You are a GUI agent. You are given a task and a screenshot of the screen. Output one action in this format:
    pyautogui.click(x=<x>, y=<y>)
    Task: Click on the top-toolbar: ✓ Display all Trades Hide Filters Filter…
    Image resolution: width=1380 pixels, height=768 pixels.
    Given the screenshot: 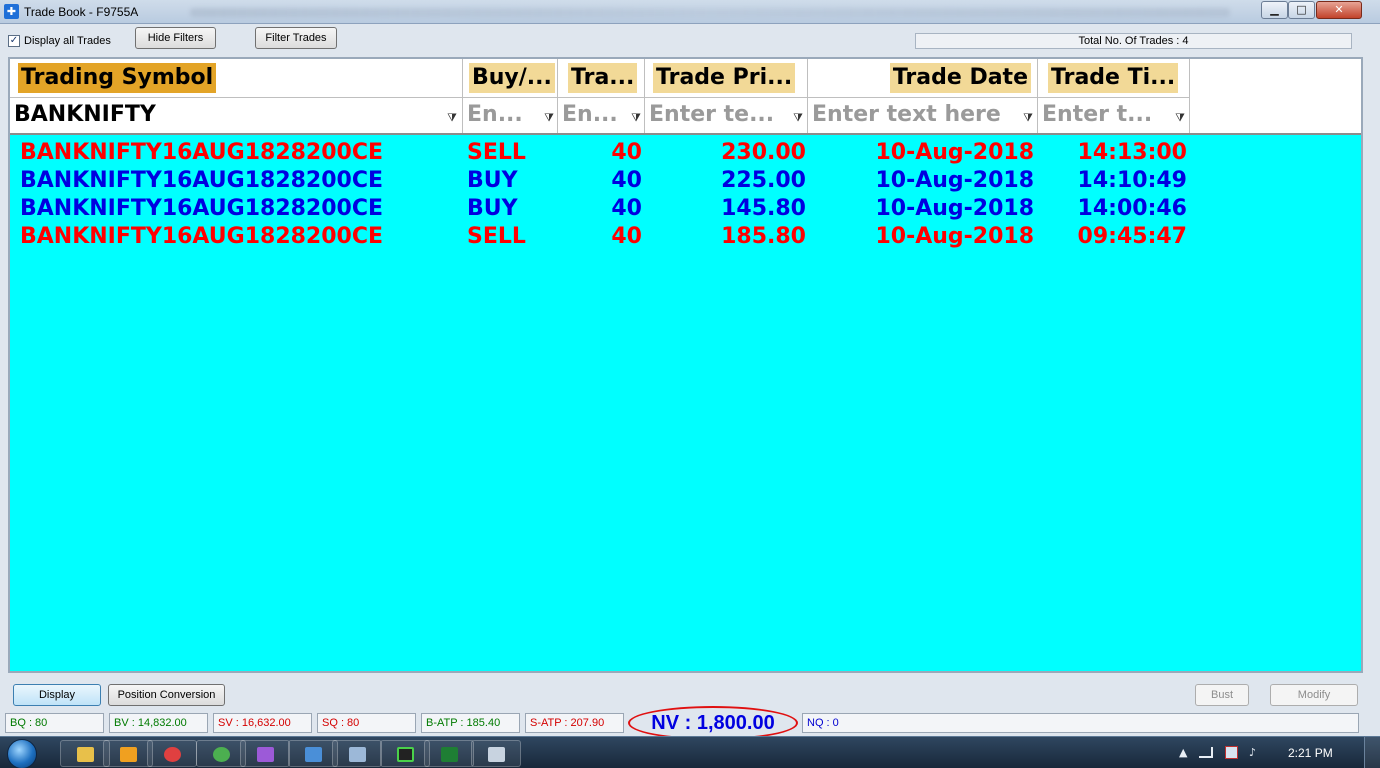 What is the action you would take?
    pyautogui.click(x=690, y=40)
    